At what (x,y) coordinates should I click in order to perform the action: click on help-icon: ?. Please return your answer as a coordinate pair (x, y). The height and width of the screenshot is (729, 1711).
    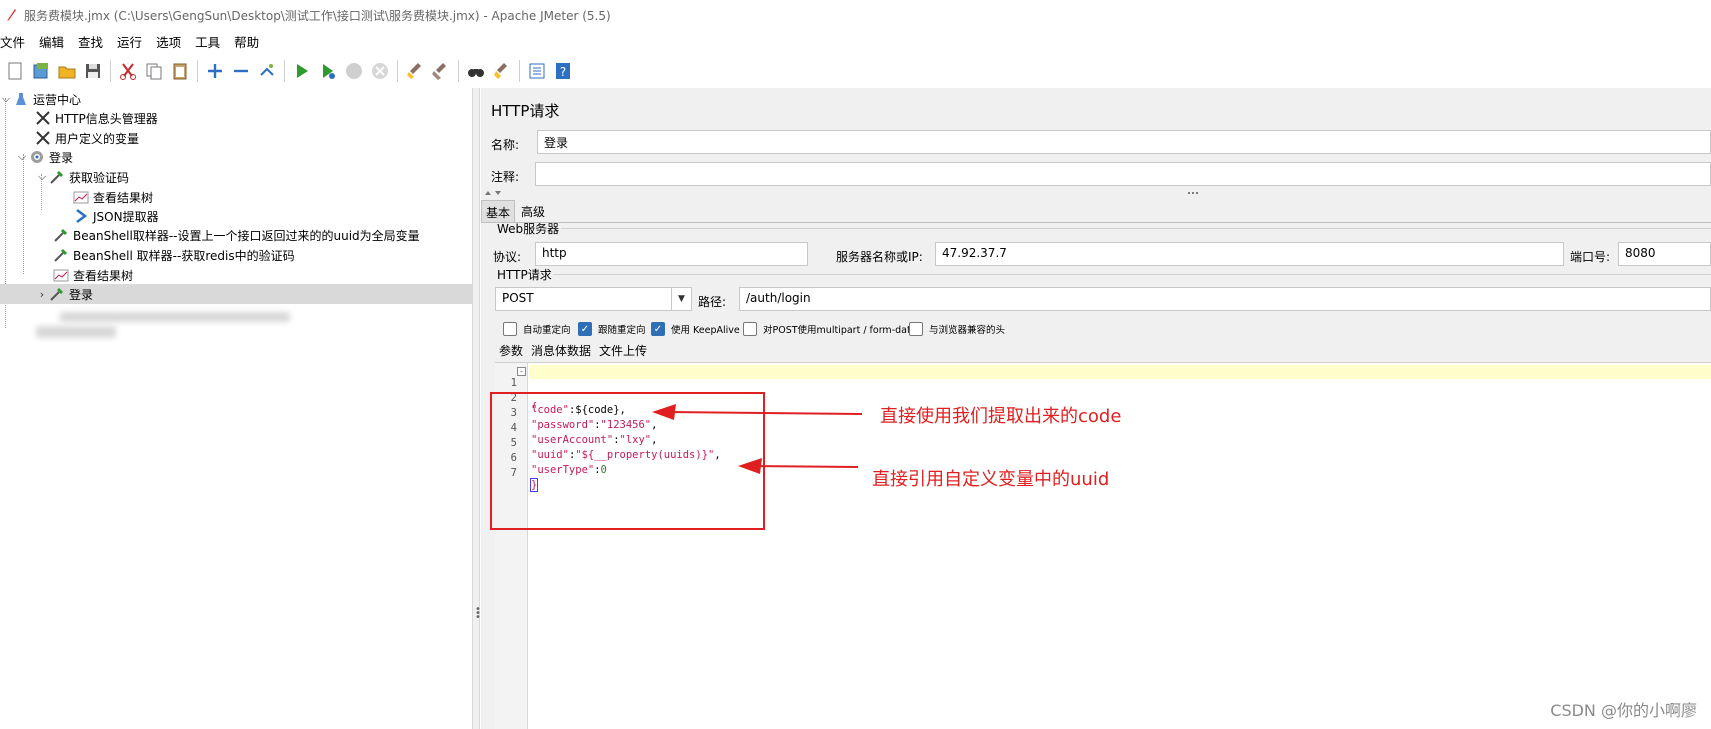
    Looking at the image, I should click on (563, 71).